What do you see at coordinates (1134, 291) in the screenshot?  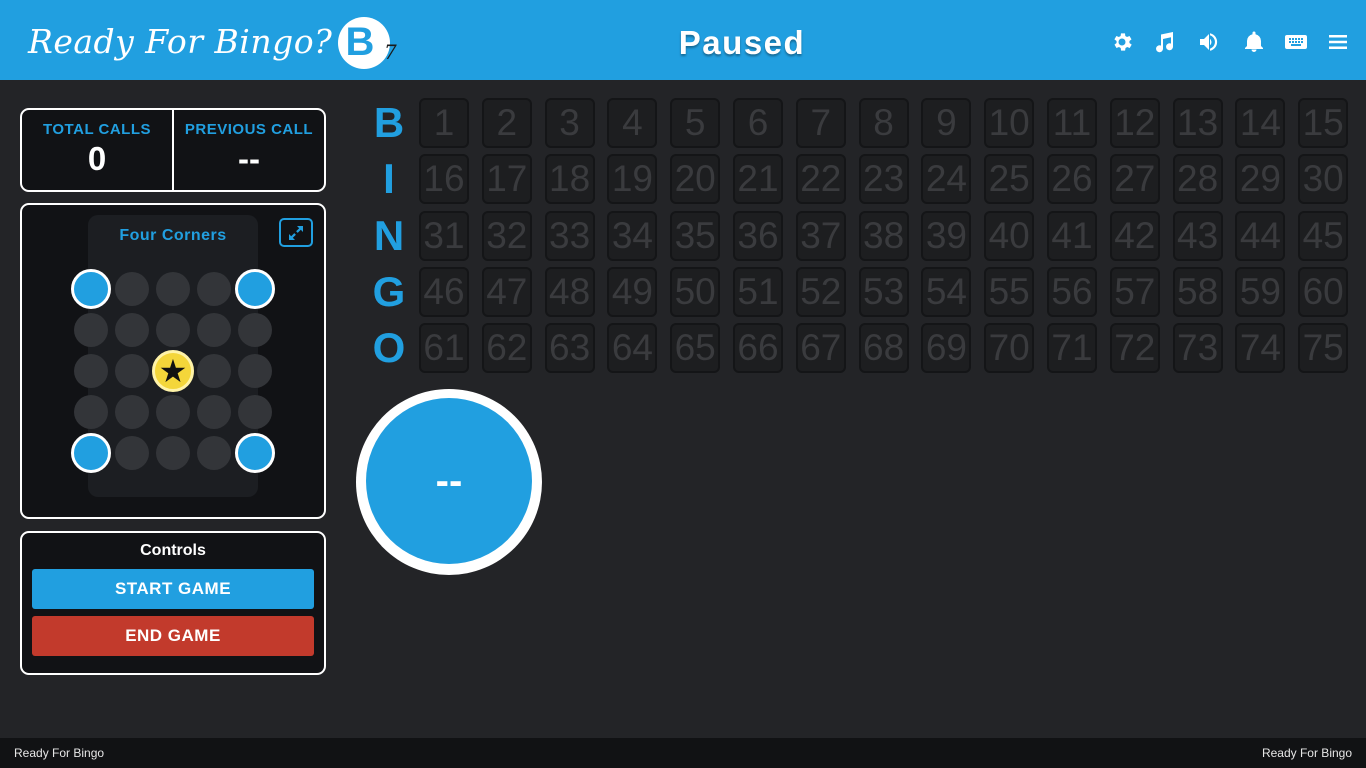 I see `board-number-cell: 57` at bounding box center [1134, 291].